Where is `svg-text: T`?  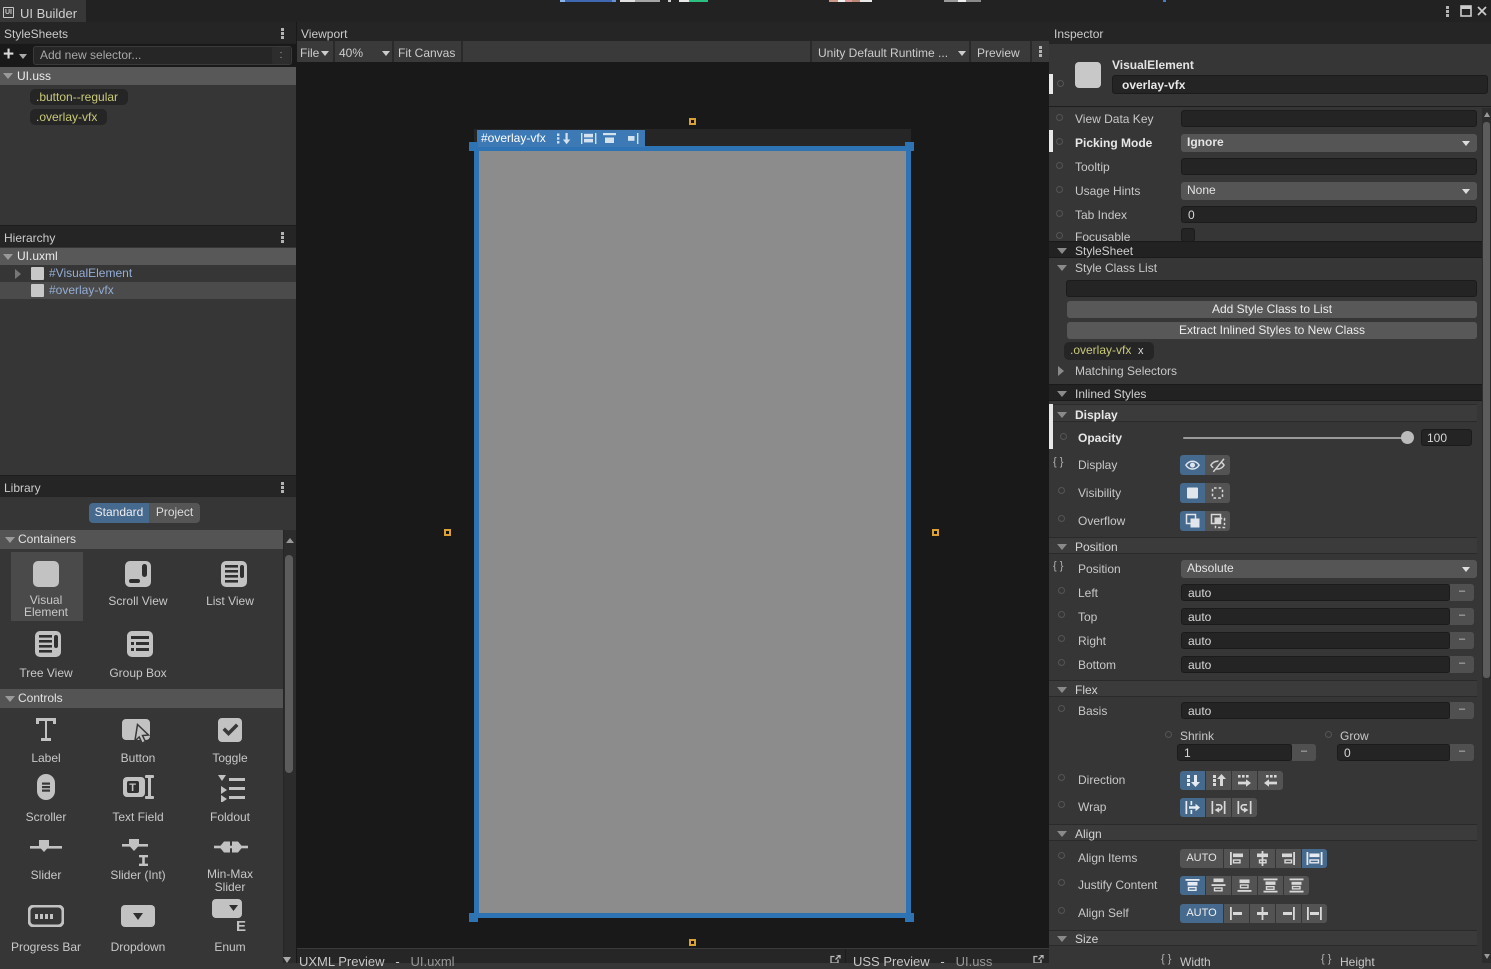 svg-text: T is located at coordinates (132, 788).